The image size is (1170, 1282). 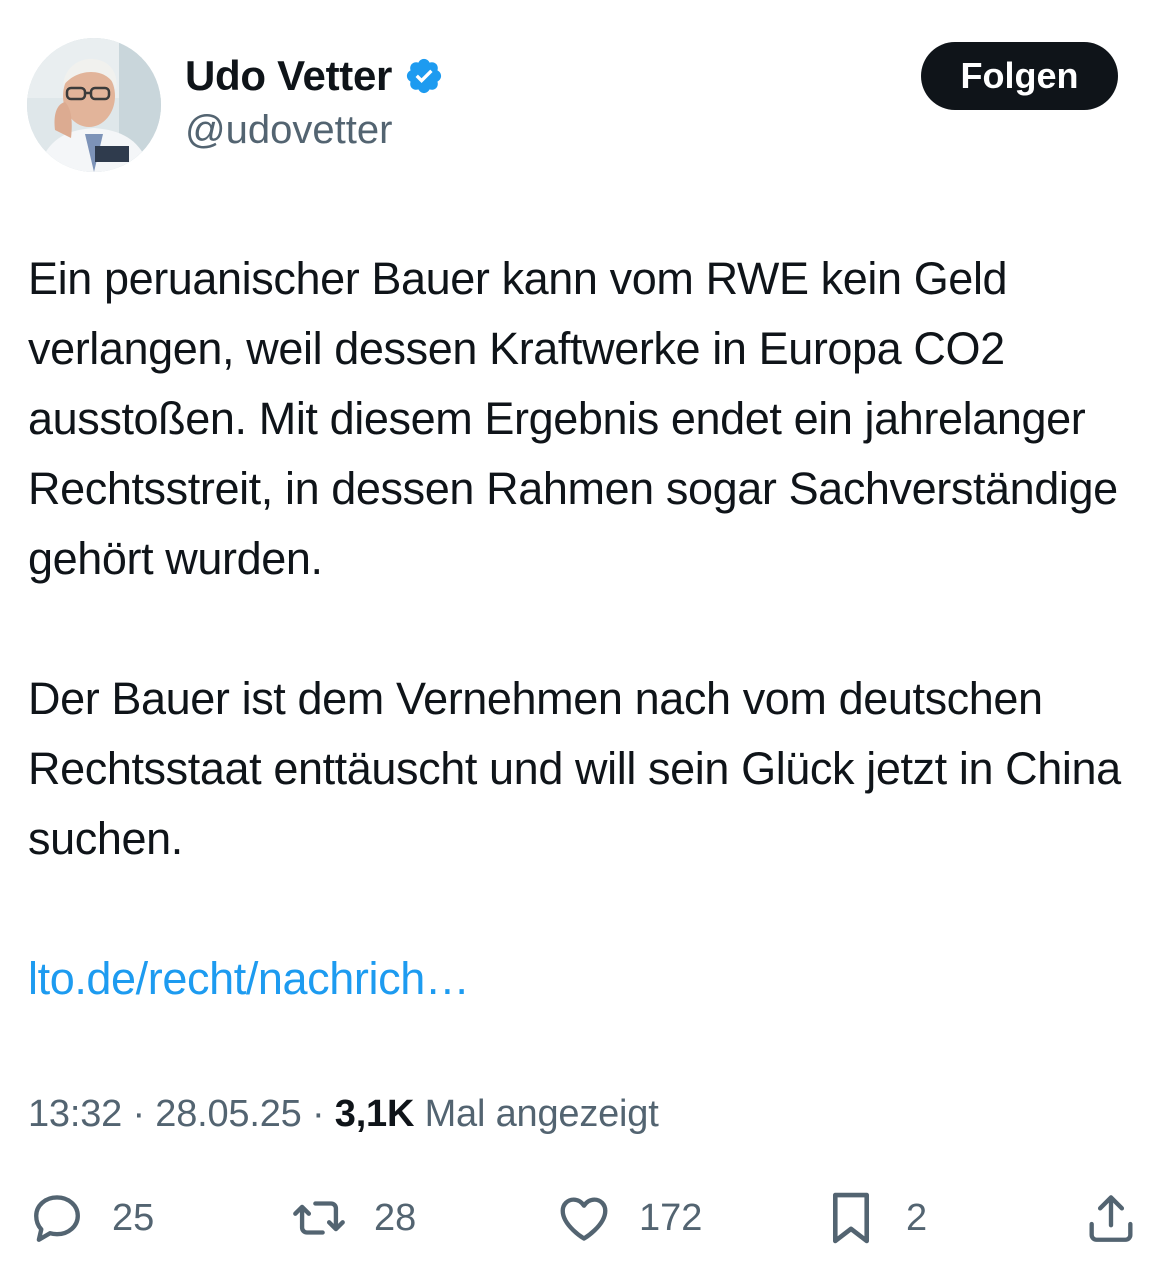 What do you see at coordinates (1019, 76) in the screenshot?
I see `follow-button: Folgen` at bounding box center [1019, 76].